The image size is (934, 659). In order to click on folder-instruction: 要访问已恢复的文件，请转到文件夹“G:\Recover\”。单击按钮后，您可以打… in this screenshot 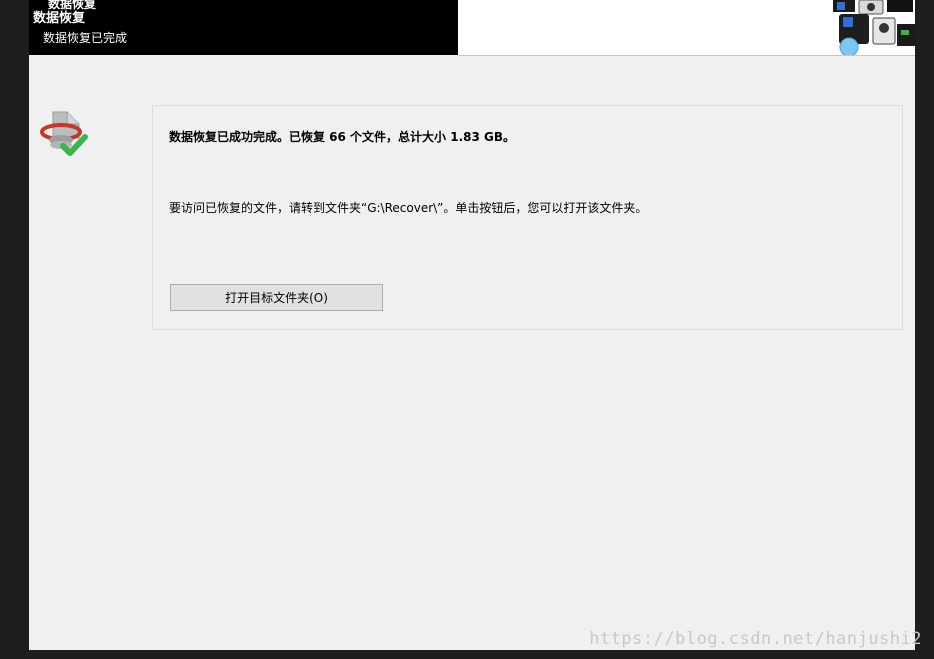, I will do `click(408, 208)`.